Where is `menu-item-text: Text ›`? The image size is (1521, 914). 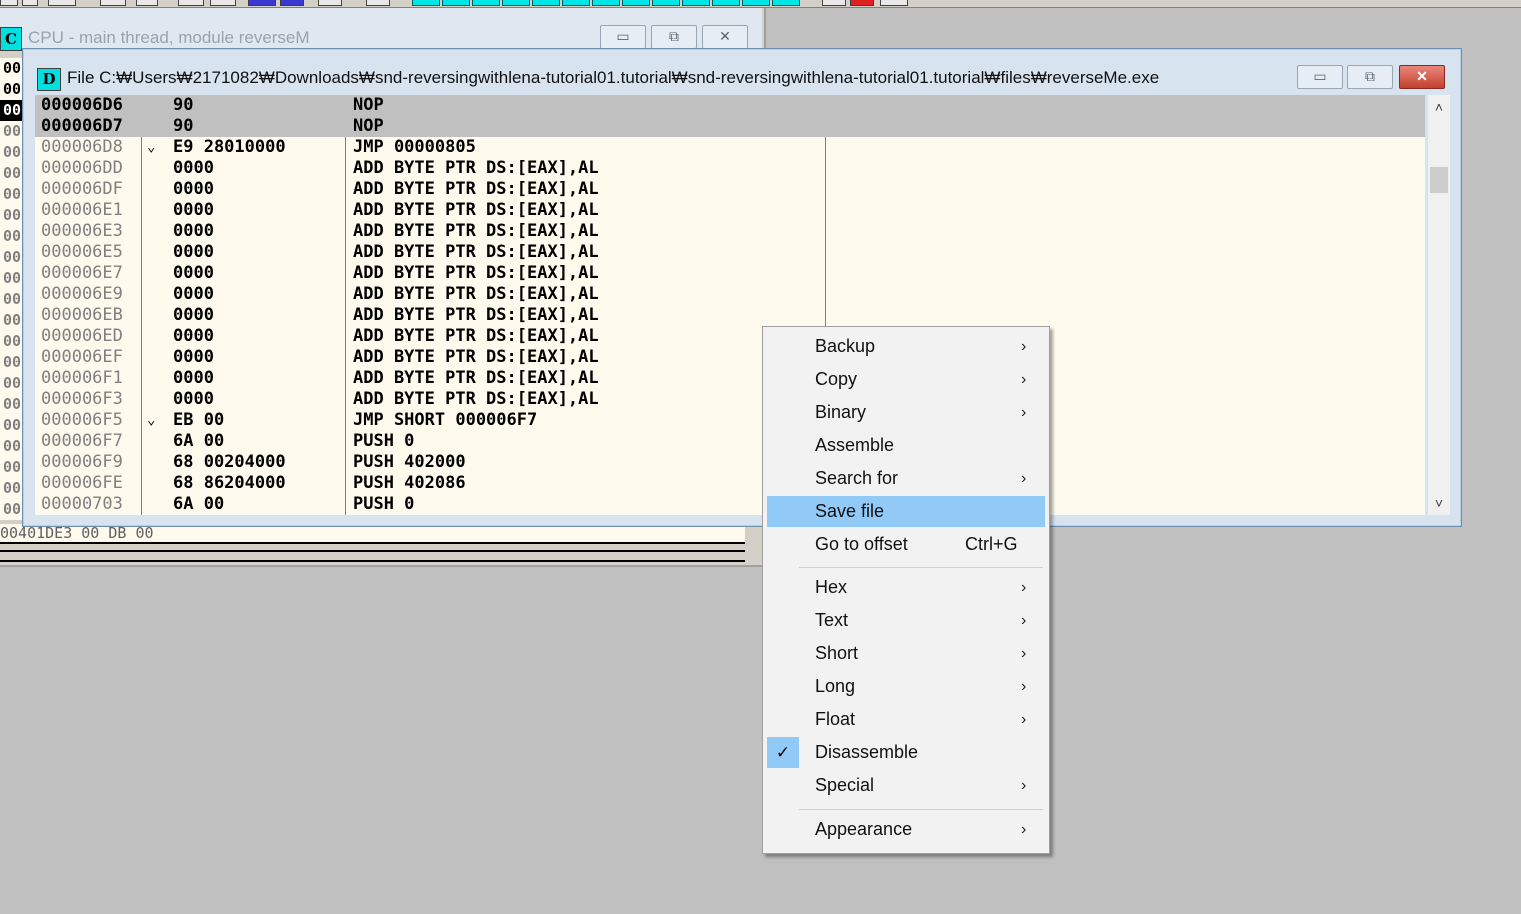 menu-item-text: Text › is located at coordinates (906, 620).